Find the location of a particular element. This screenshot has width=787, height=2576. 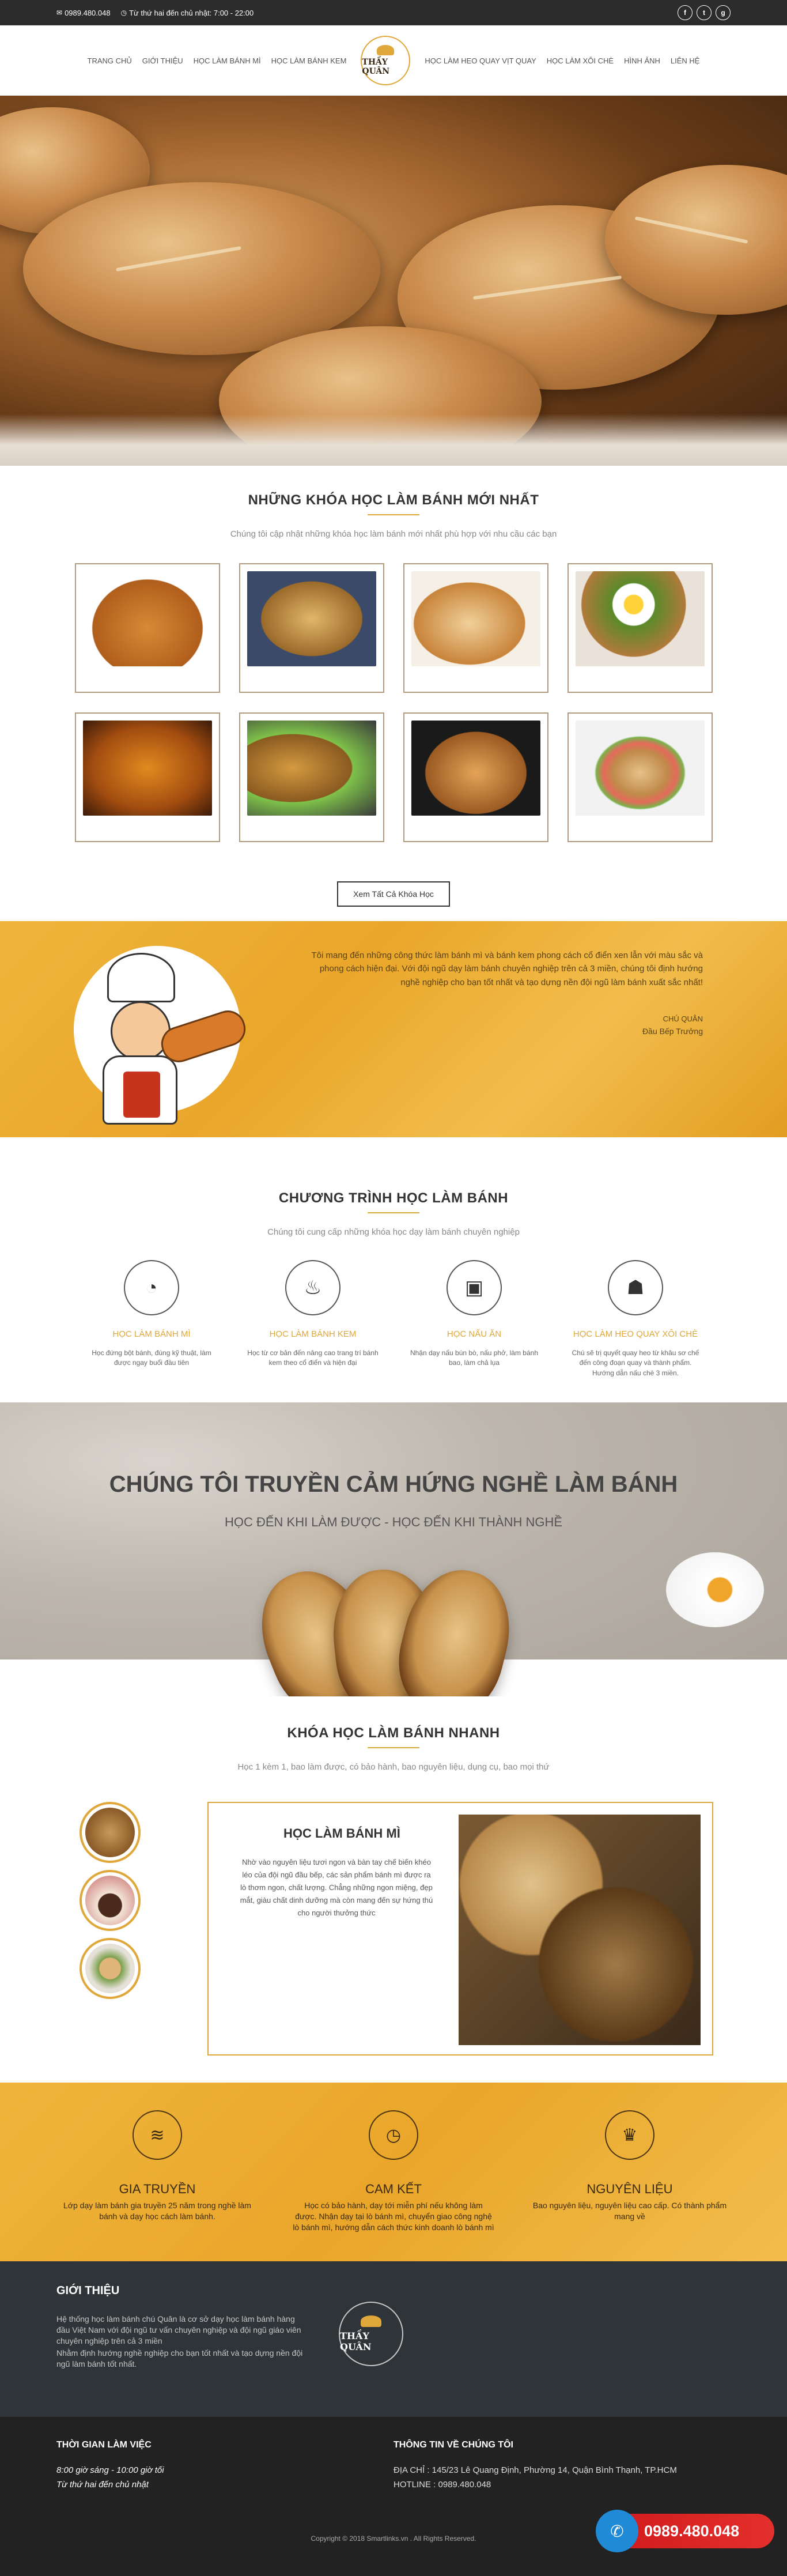

croissant-photo is located at coordinates (147, 618).